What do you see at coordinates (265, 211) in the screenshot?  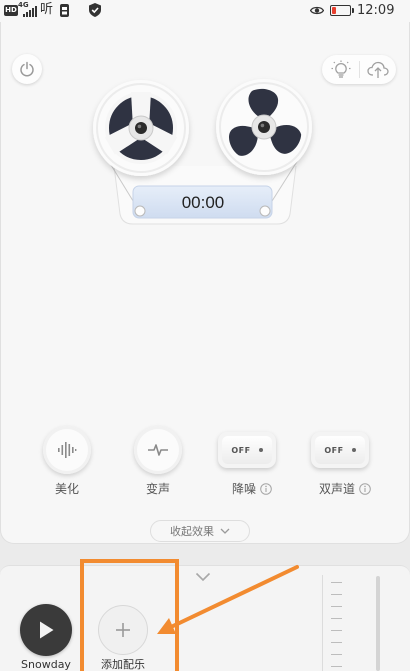 I see `tape-guide-right` at bounding box center [265, 211].